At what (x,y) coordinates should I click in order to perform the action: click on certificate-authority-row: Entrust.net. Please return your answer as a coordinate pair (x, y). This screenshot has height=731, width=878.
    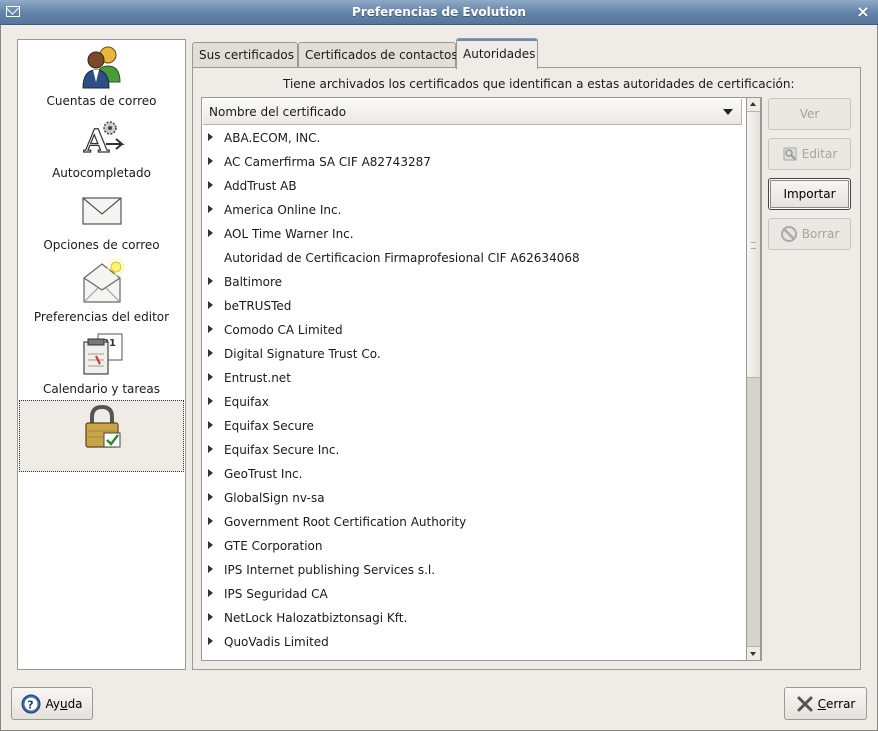
    Looking at the image, I should click on (472, 378).